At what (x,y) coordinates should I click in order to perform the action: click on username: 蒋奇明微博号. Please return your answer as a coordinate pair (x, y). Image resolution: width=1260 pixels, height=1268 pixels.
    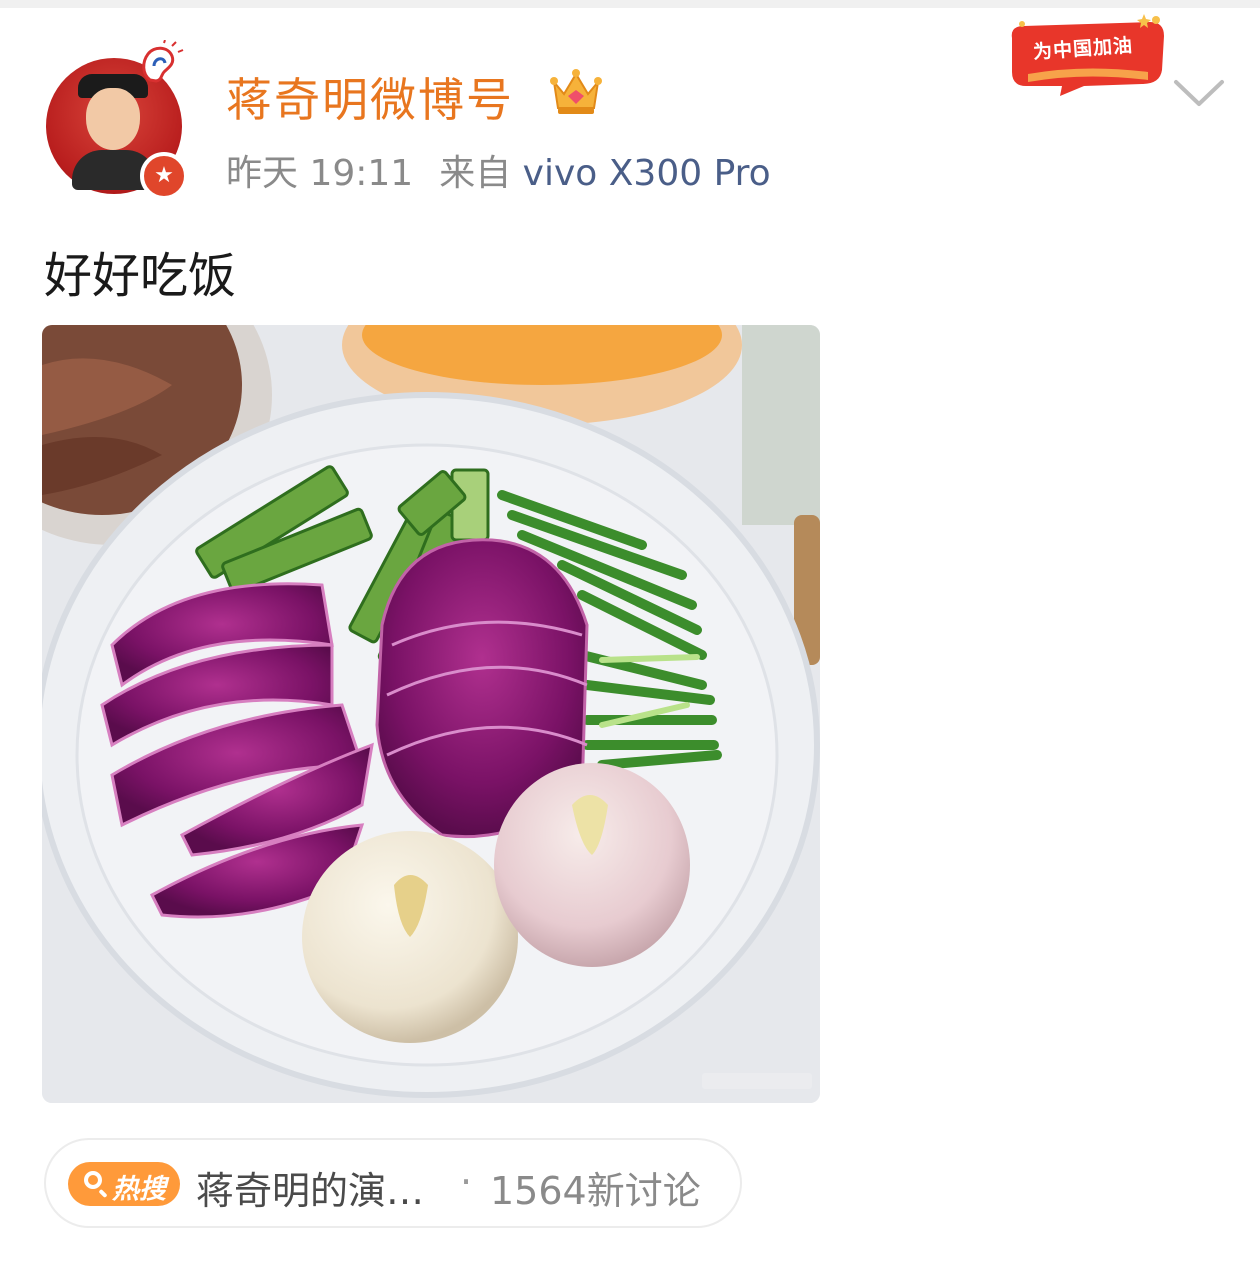
    Looking at the image, I should click on (370, 97).